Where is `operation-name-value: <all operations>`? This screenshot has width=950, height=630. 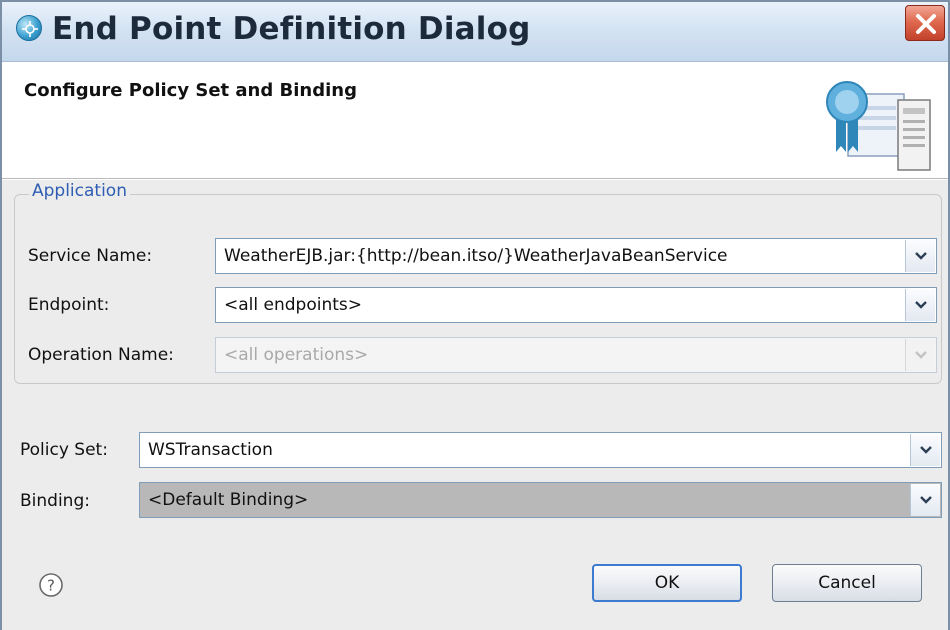
operation-name-value: <all operations> is located at coordinates (296, 355).